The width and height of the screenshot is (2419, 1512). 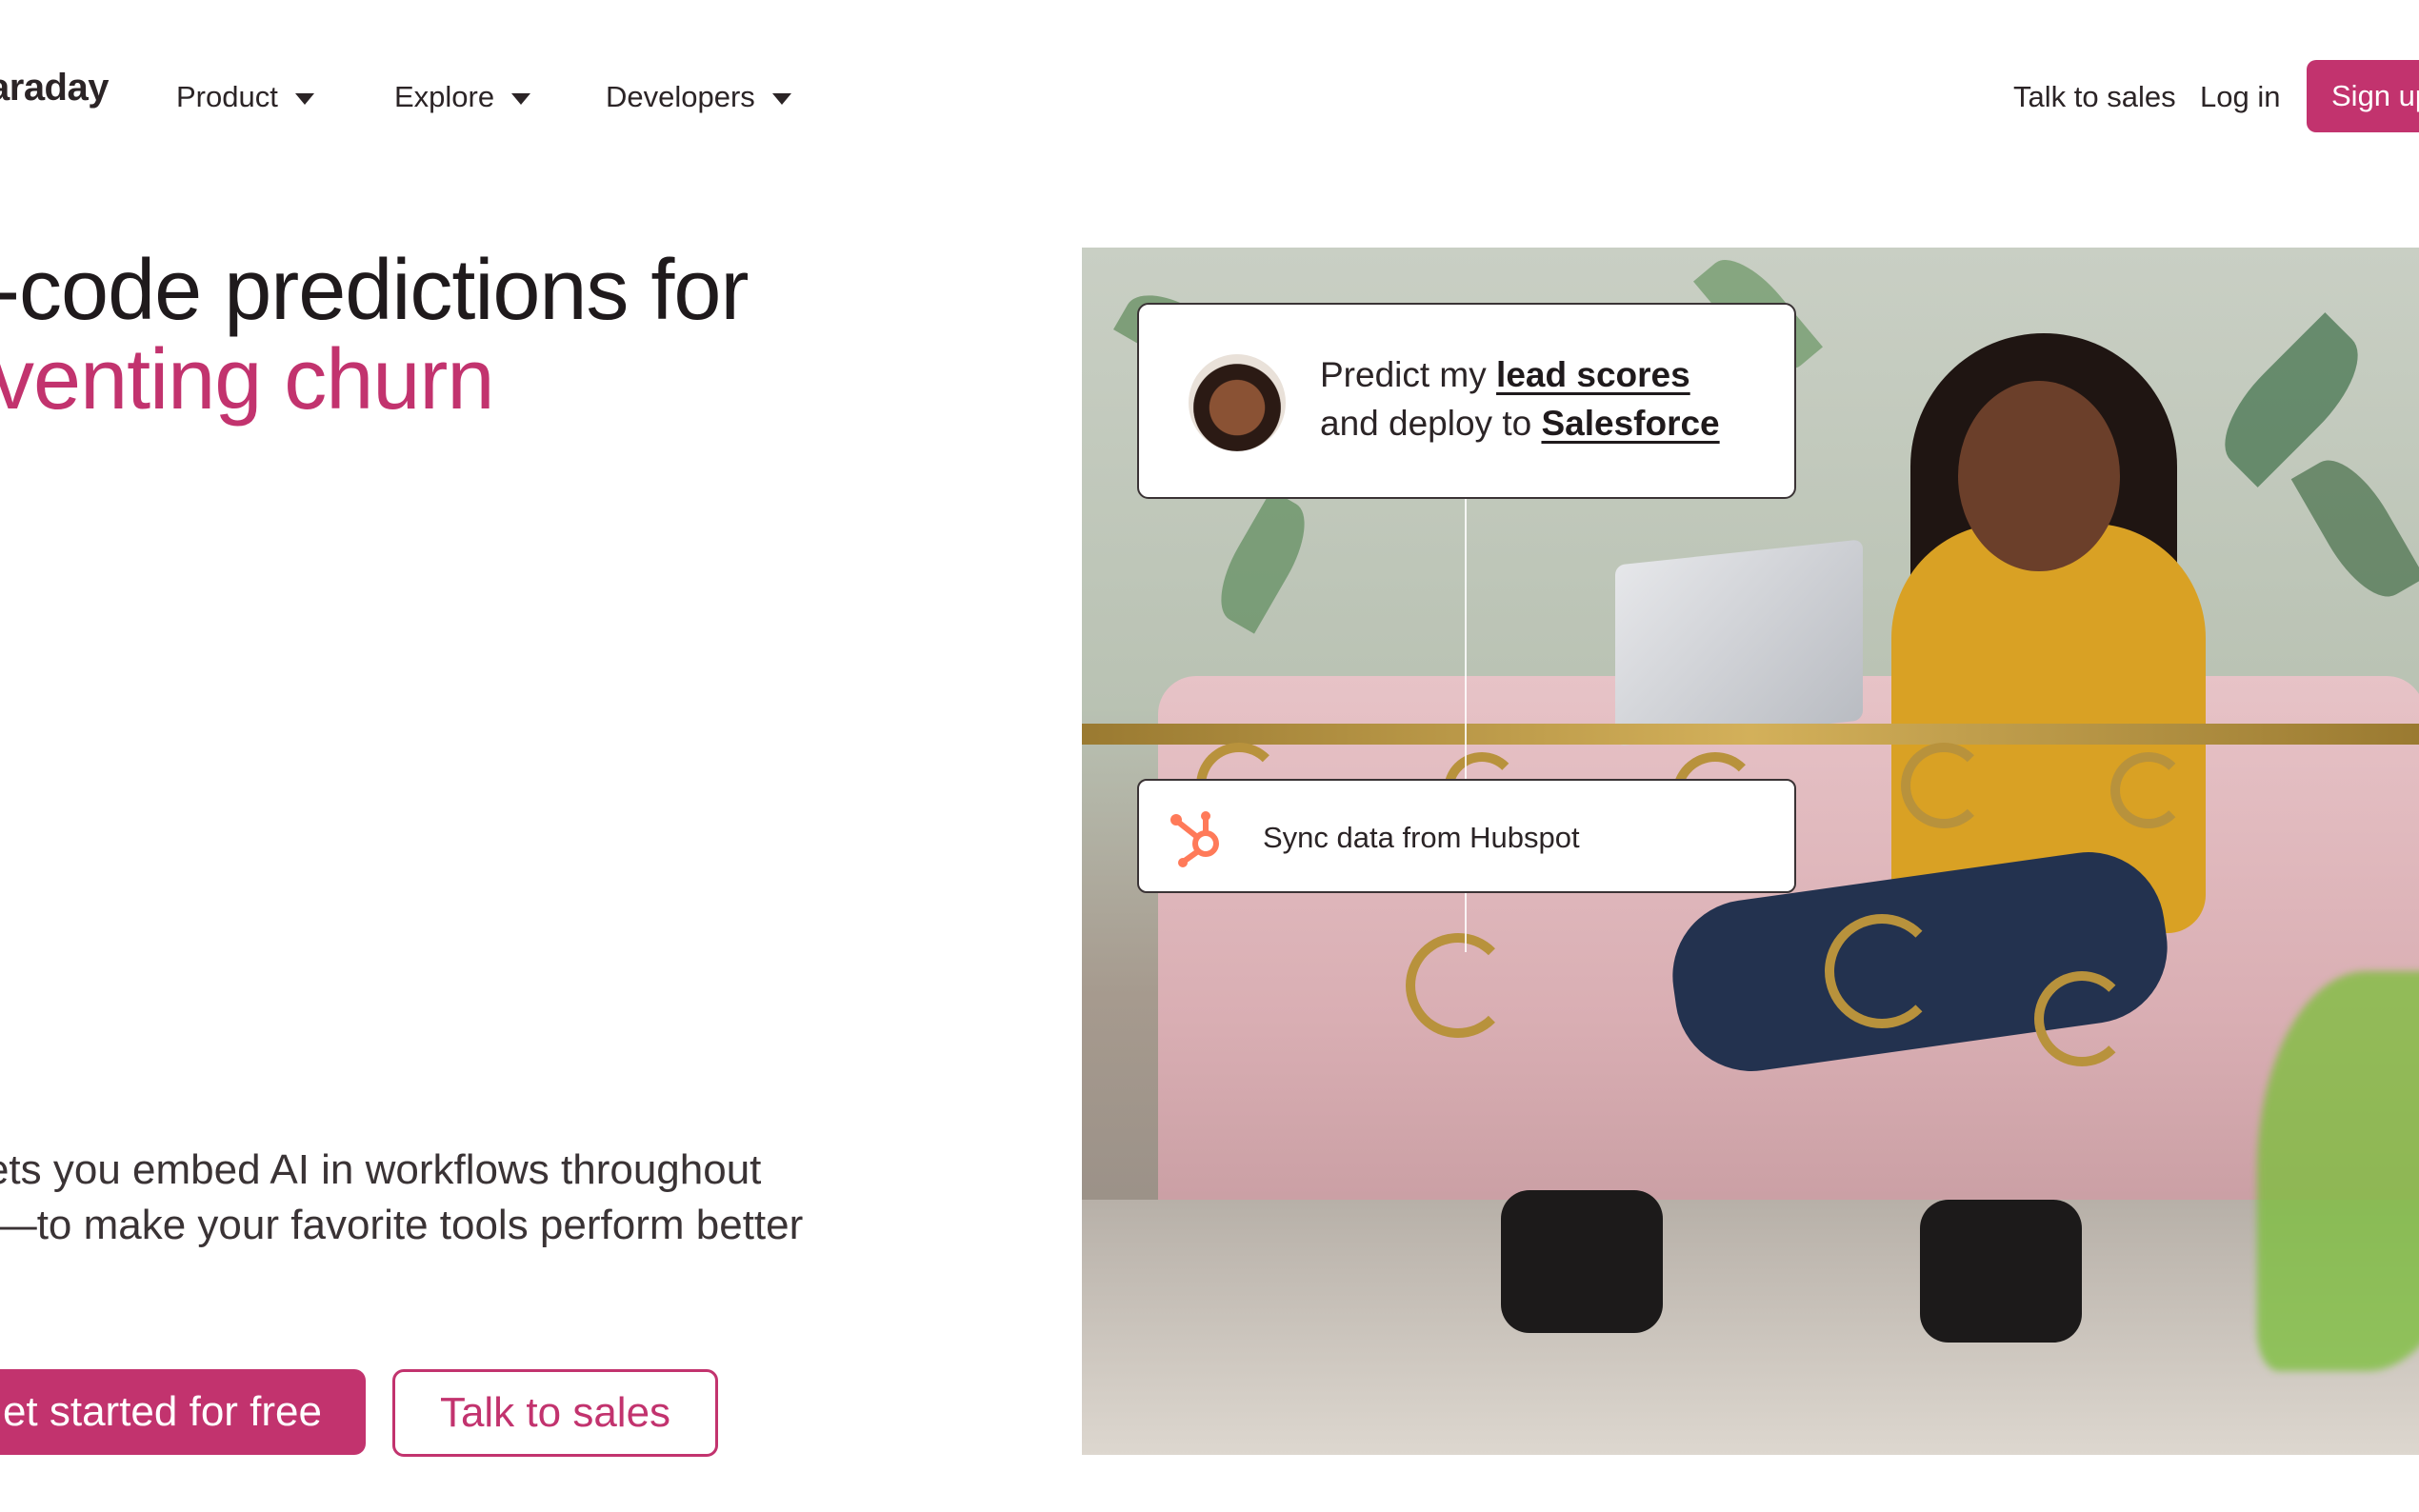 What do you see at coordinates (680, 96) in the screenshot?
I see `nav-developers-label: Developers` at bounding box center [680, 96].